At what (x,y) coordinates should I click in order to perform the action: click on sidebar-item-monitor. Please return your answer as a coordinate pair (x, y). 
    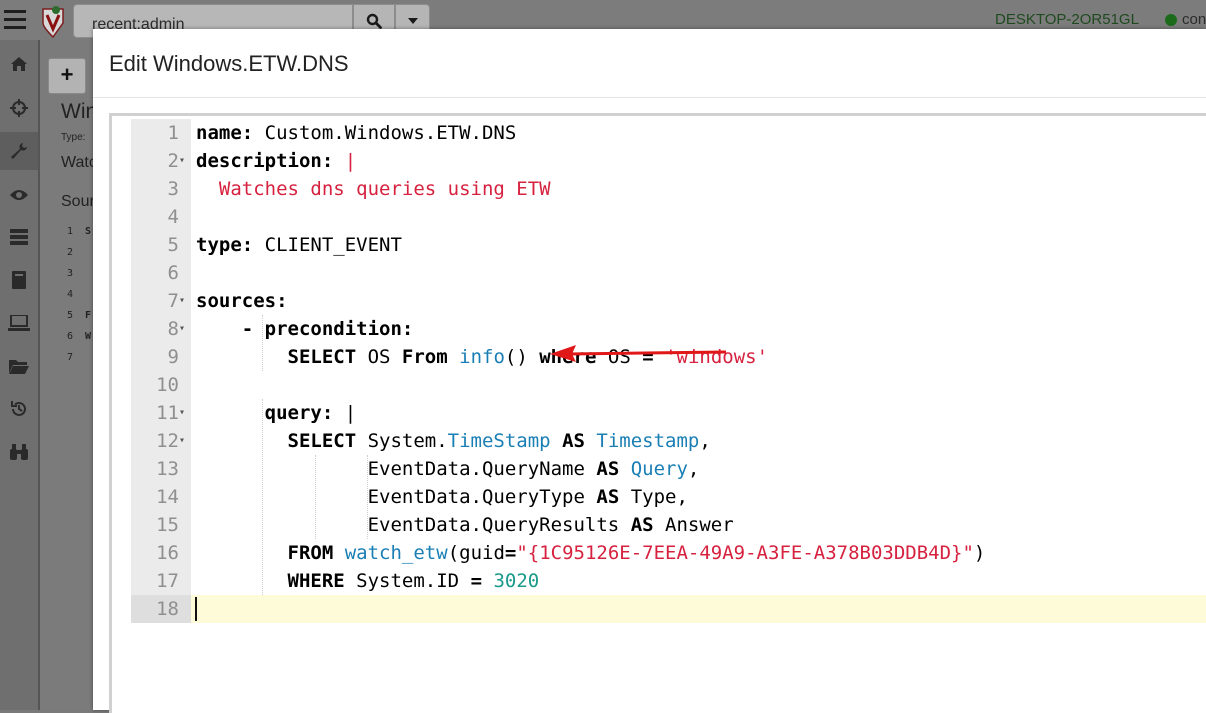
    Looking at the image, I should click on (19, 195).